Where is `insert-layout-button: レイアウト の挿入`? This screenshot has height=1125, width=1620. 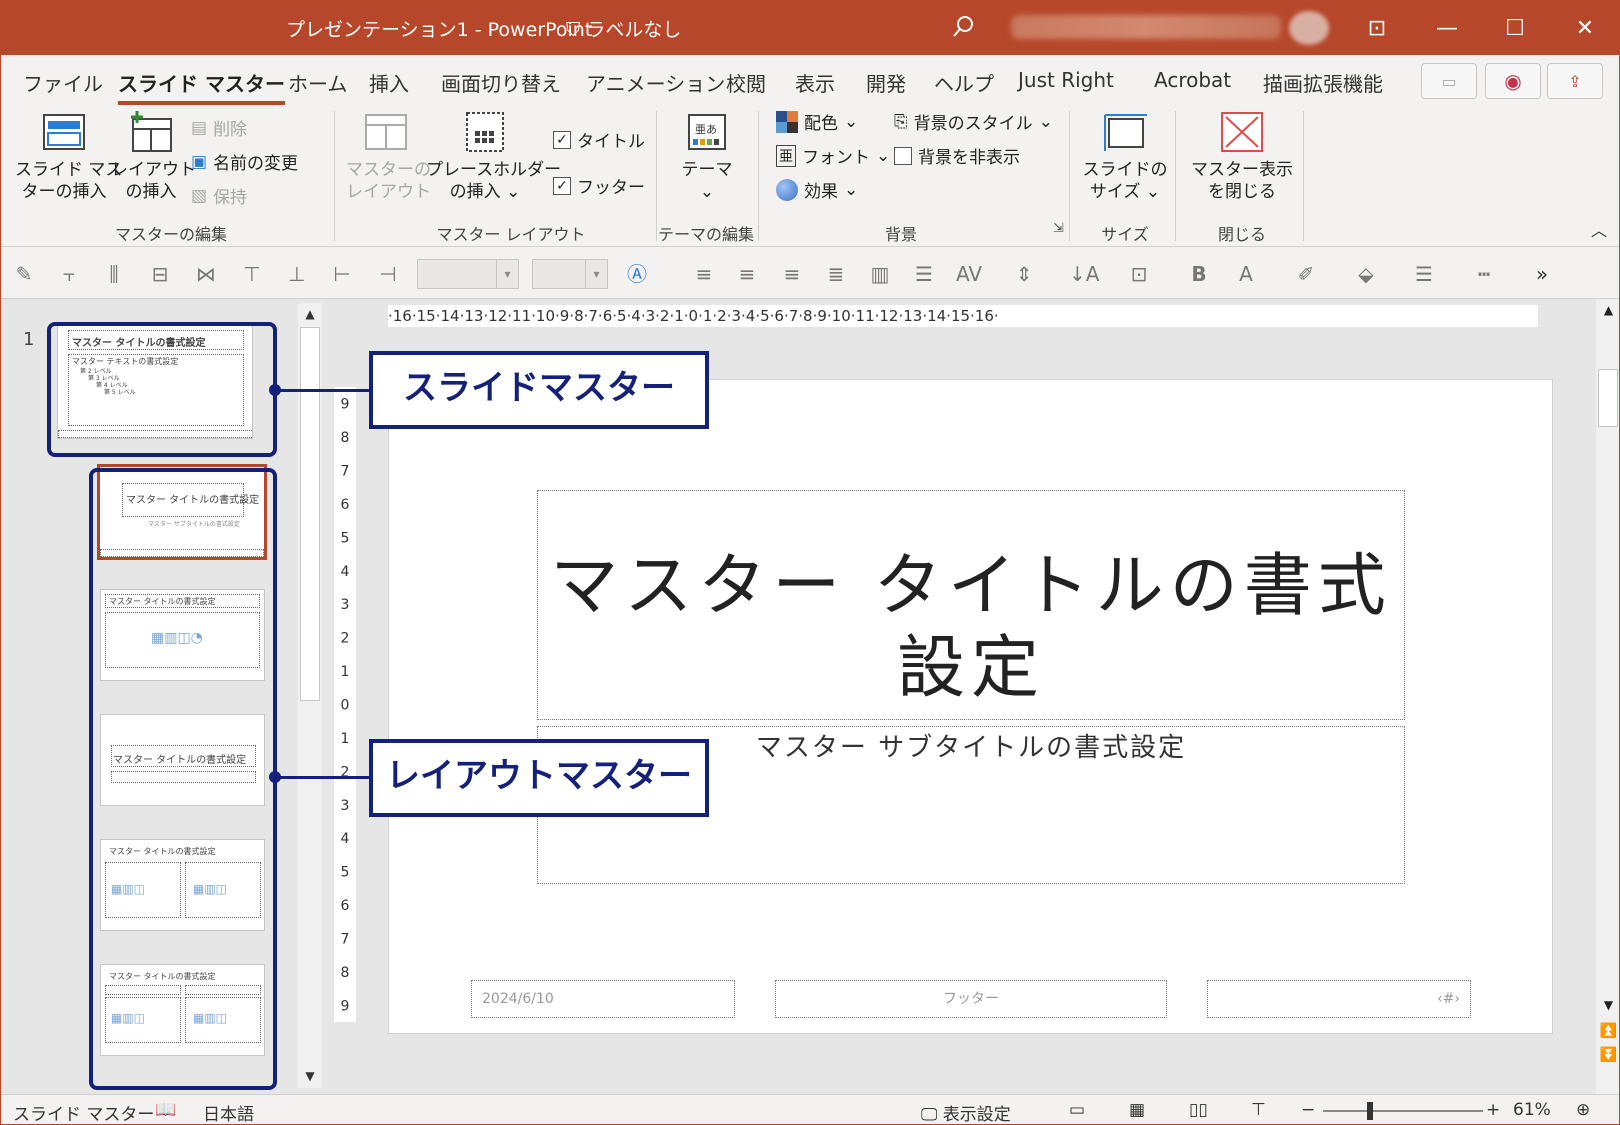
insert-layout-button: レイアウト の挿入 is located at coordinates (153, 157).